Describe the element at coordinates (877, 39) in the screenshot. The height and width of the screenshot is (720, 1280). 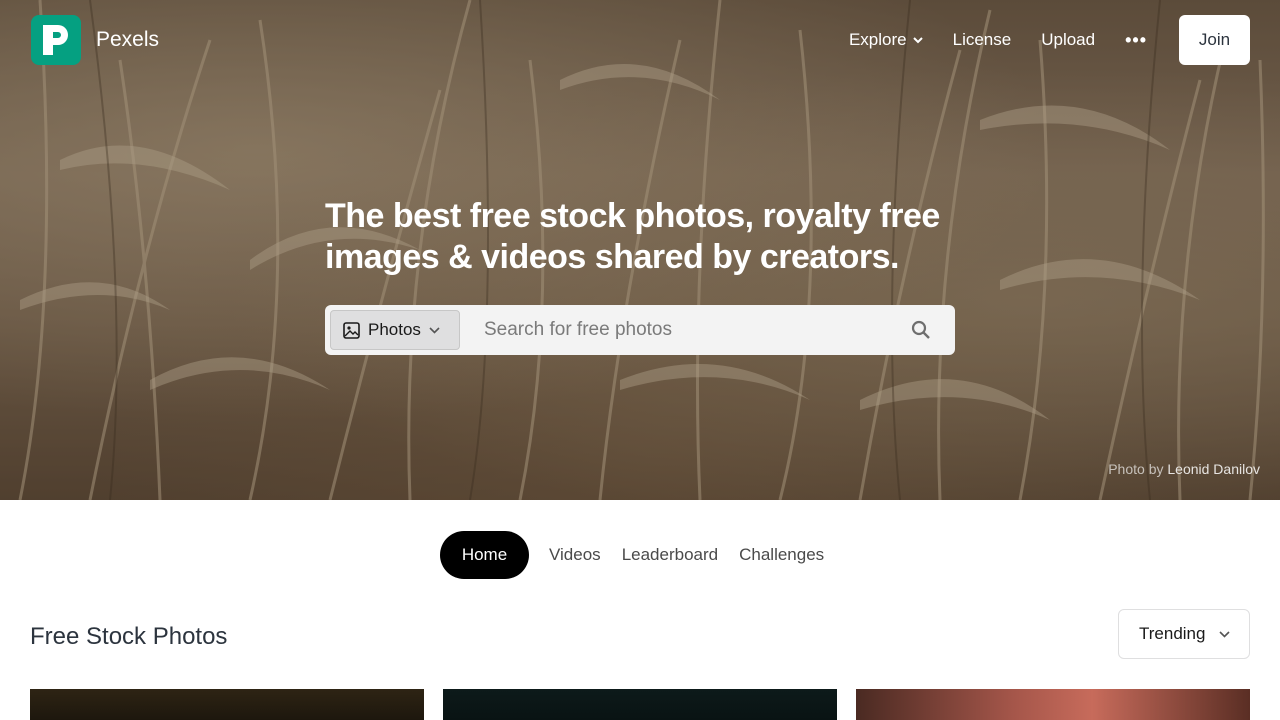
I see `nav-explore-label: Explore` at that location.